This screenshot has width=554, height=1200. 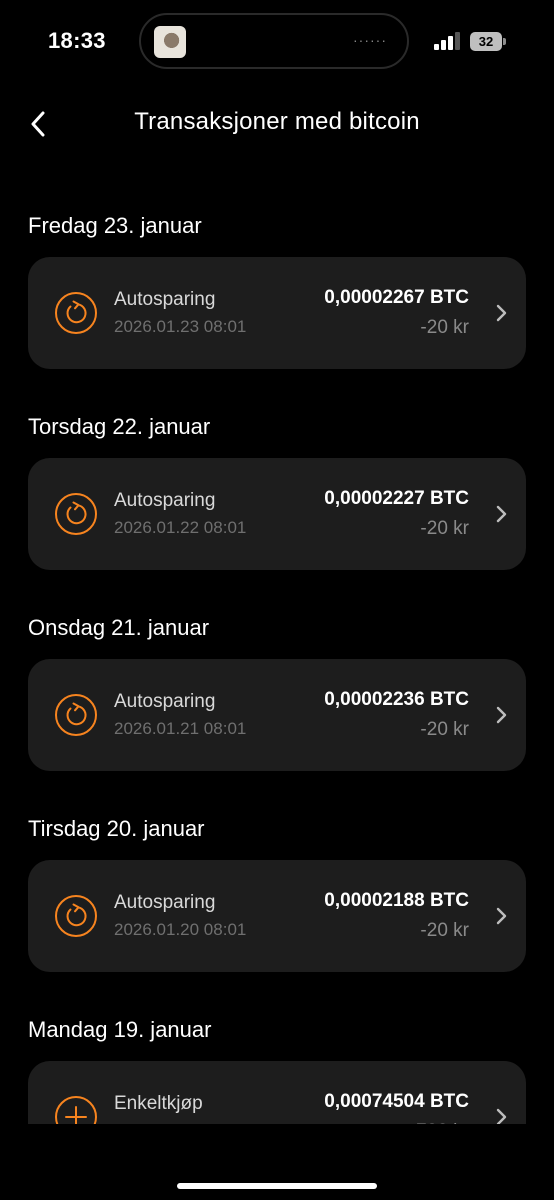 What do you see at coordinates (116, 828) in the screenshot?
I see `group-date-heading: Tirsdag 20. januar` at bounding box center [116, 828].